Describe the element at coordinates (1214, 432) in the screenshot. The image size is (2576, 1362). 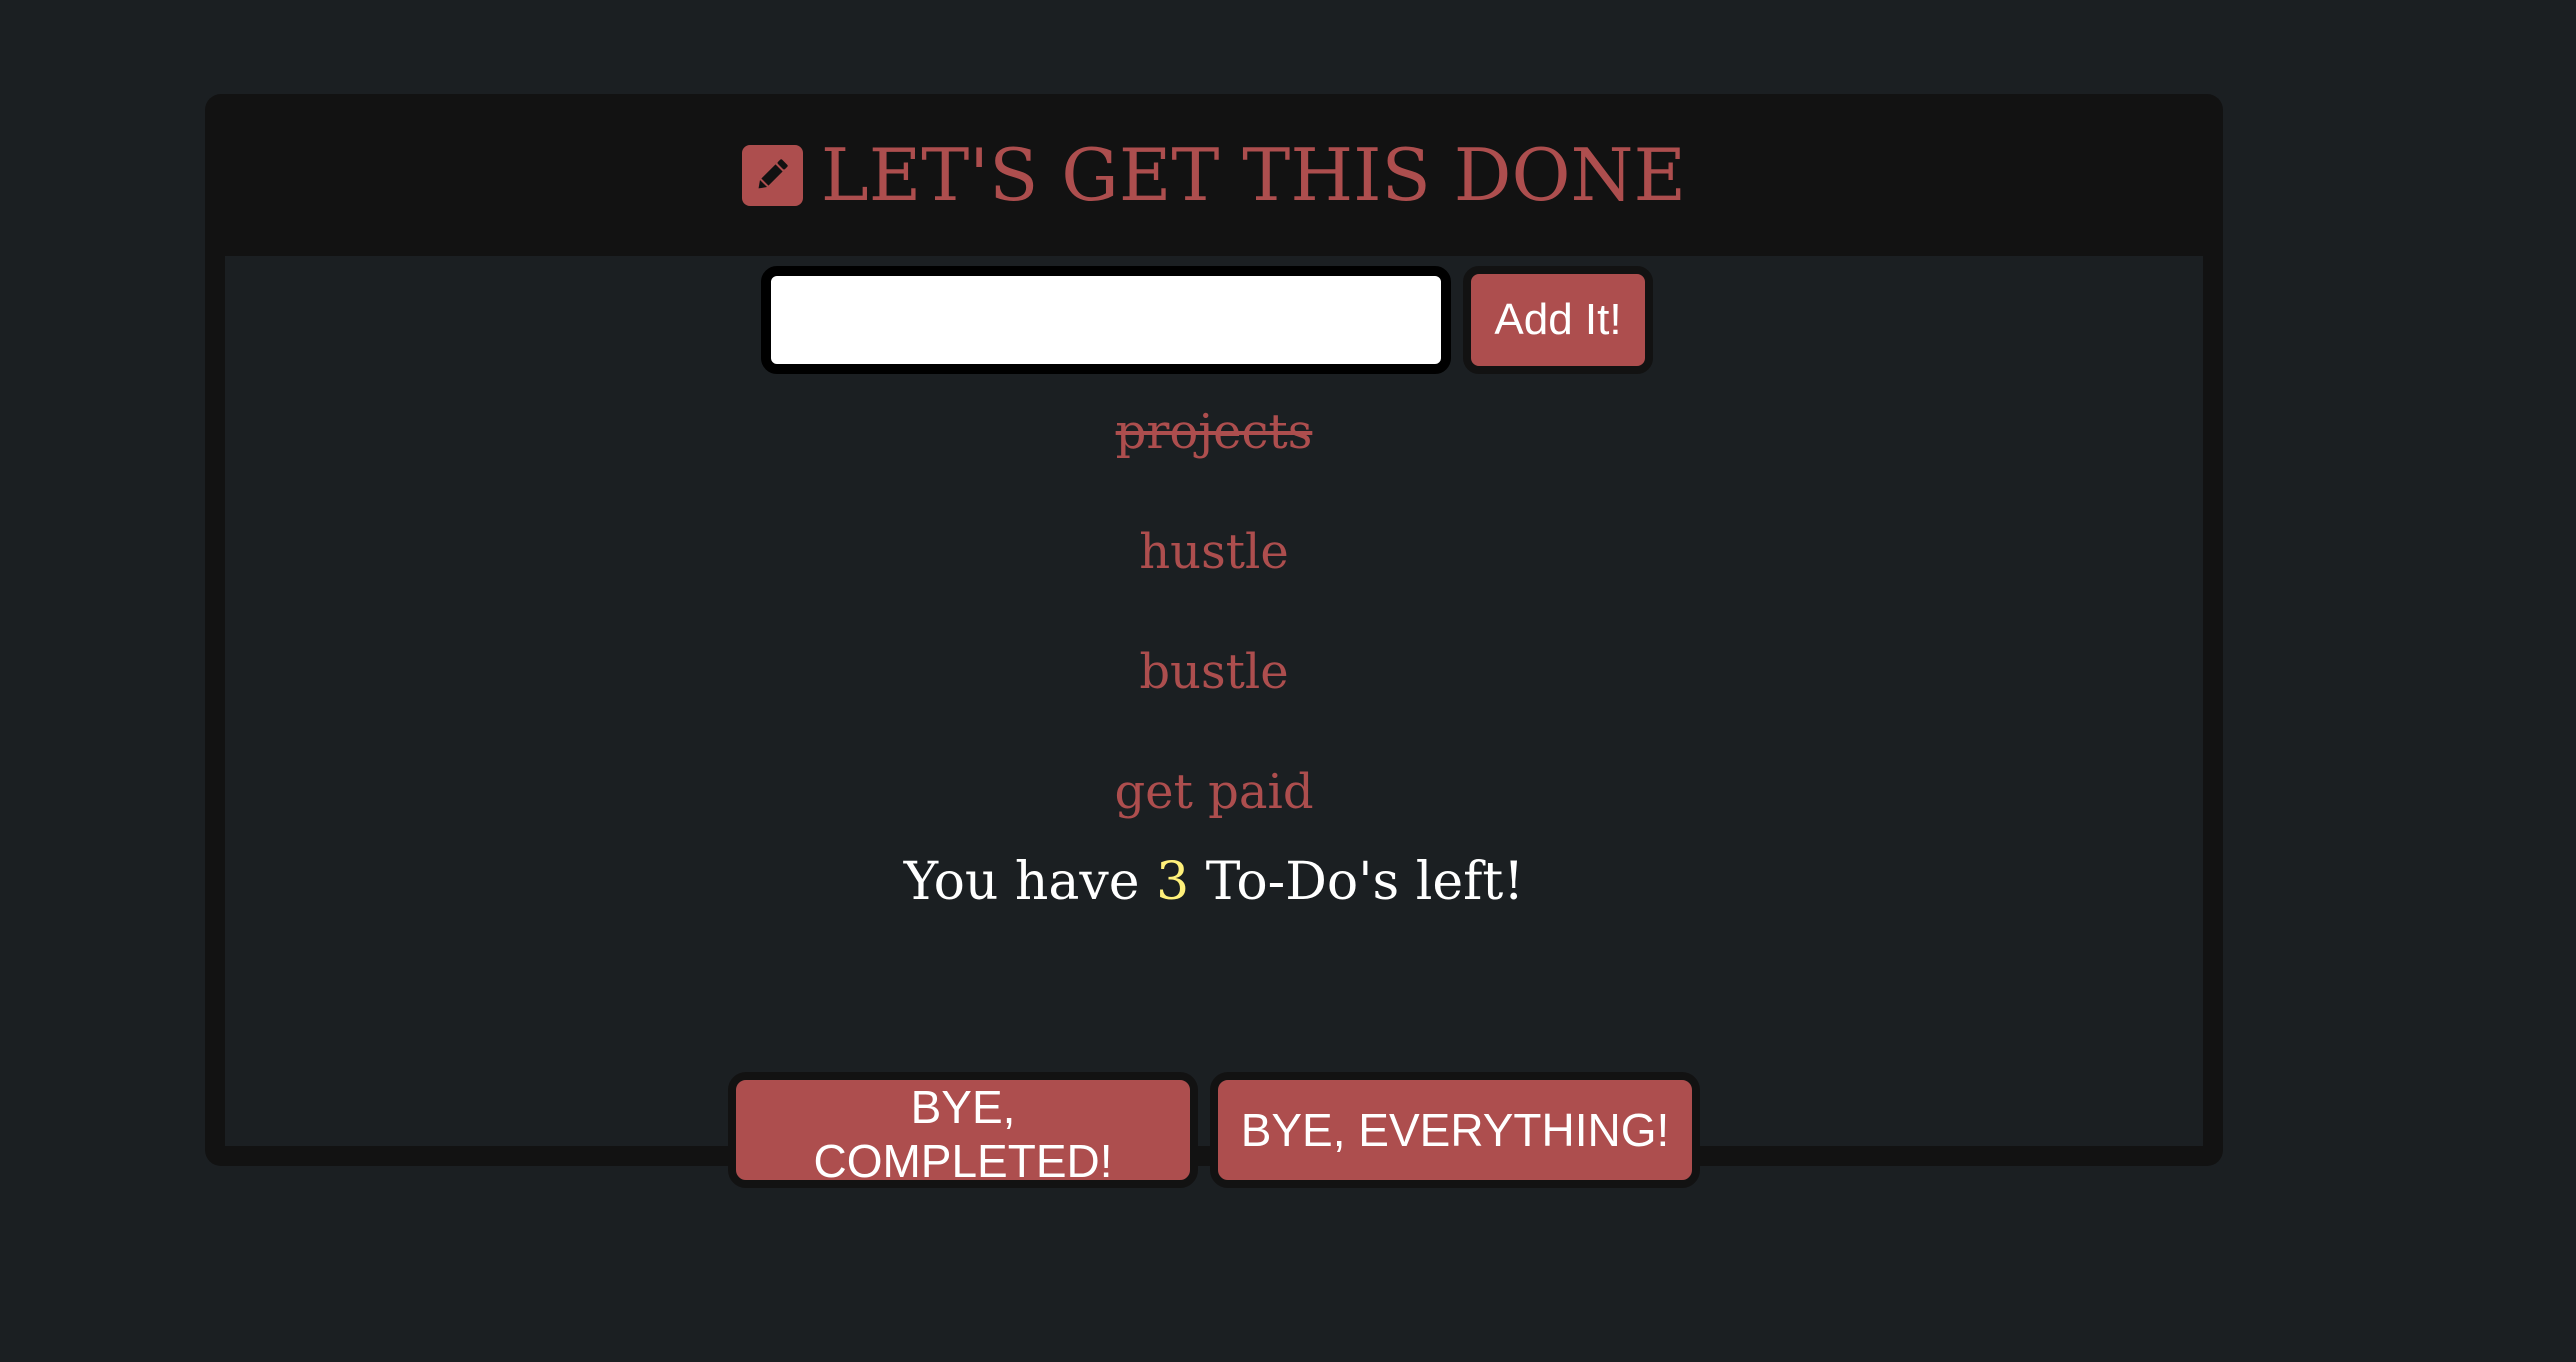
I see `todo-item: projects` at that location.